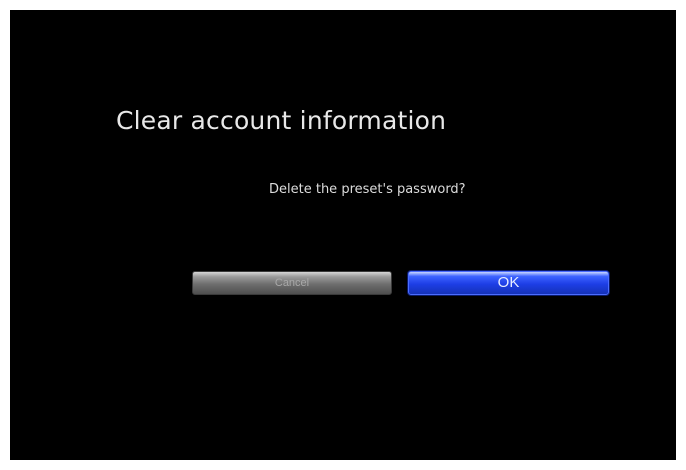  I want to click on dialog-title: Clear account information, so click(281, 120).